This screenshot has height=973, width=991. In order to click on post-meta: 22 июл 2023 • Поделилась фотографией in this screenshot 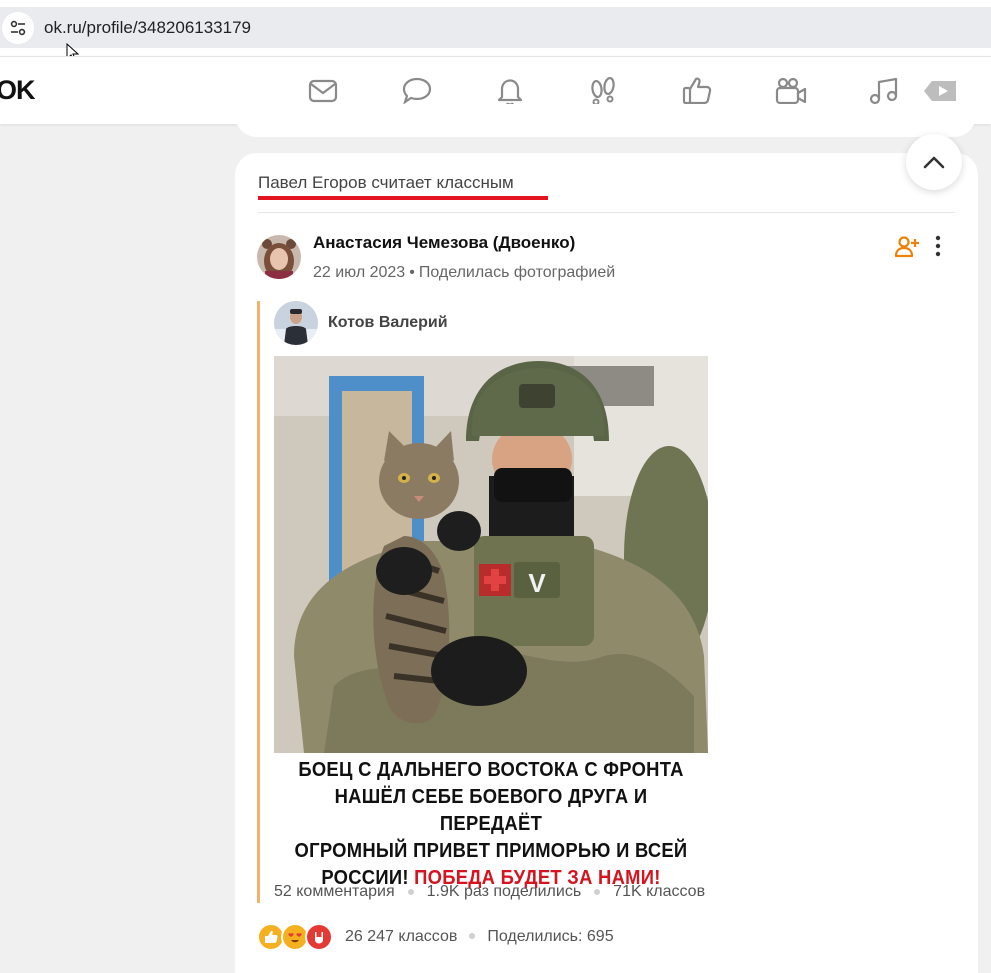, I will do `click(464, 273)`.